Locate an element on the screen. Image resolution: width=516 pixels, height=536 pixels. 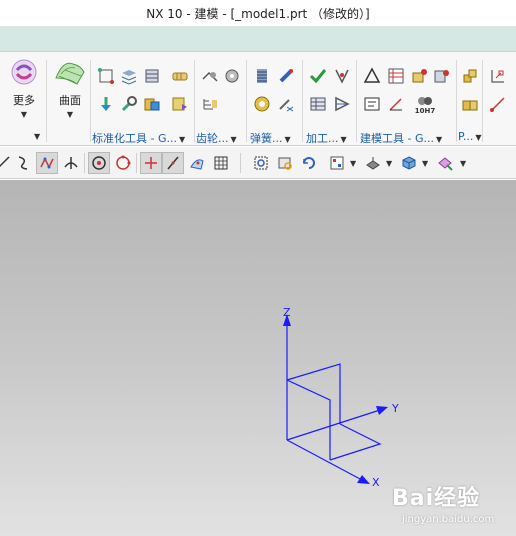
zoom-window-icon is located at coordinates (285, 163).